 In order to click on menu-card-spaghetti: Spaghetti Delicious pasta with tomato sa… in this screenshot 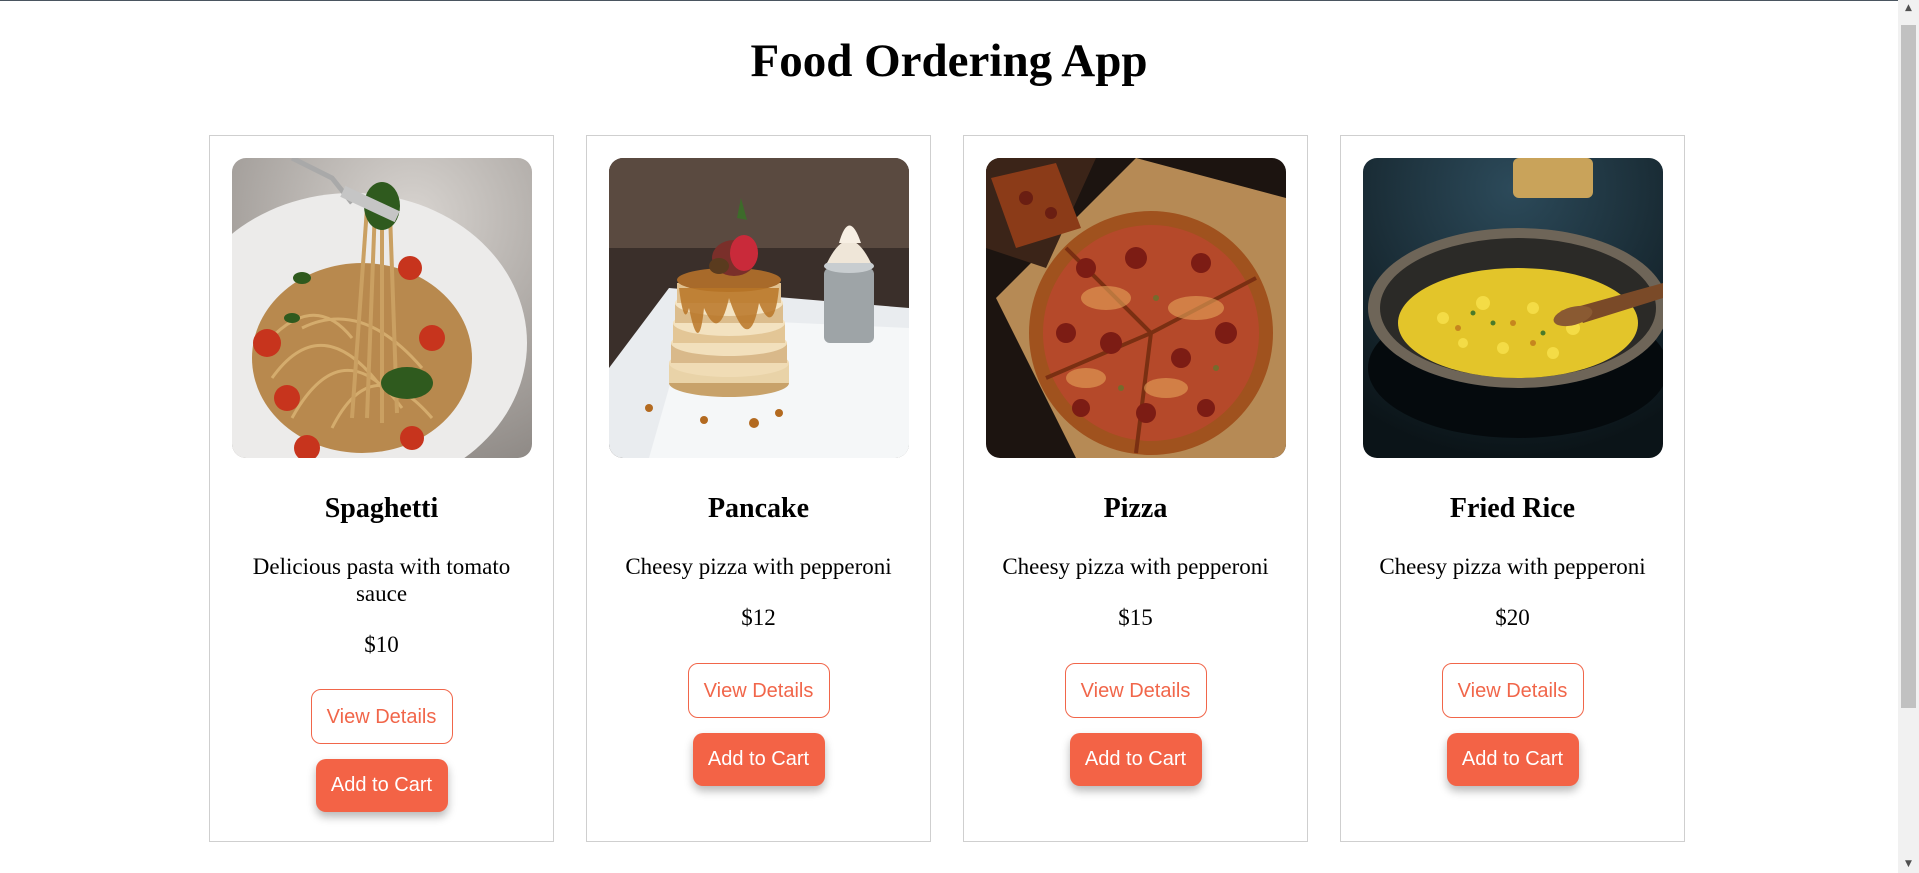, I will do `click(381, 488)`.